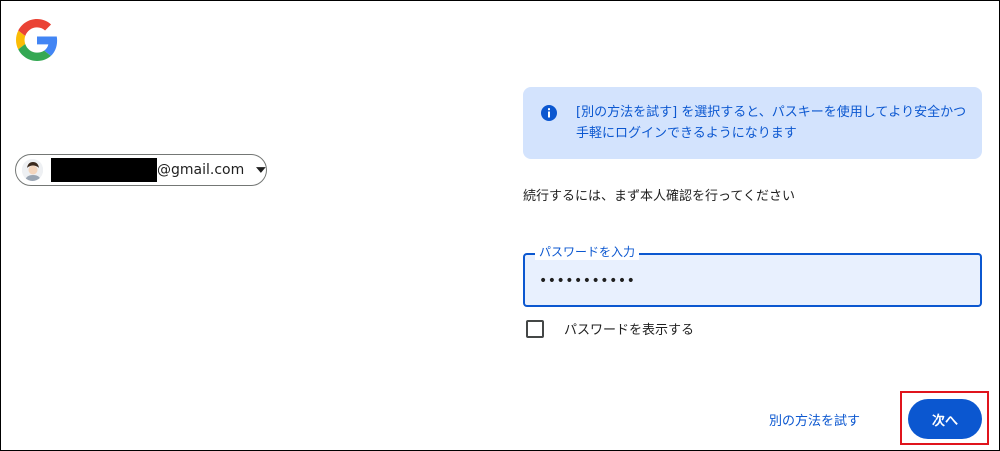  I want to click on page-subtitle: 続行するには、まず本人確認を行ってください, so click(659, 196).